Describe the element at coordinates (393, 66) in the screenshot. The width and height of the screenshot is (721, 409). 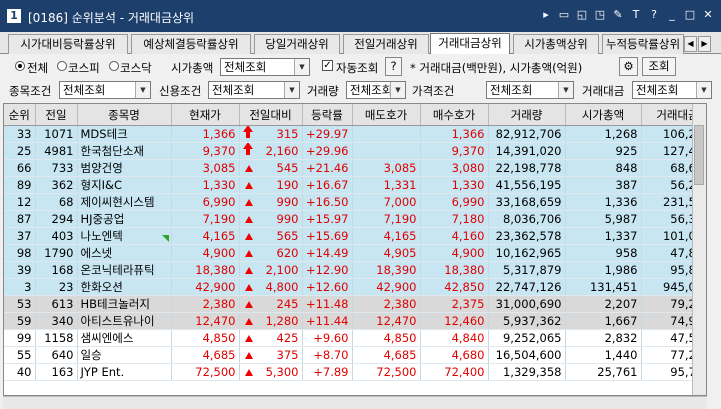
I see `help-button: ?` at that location.